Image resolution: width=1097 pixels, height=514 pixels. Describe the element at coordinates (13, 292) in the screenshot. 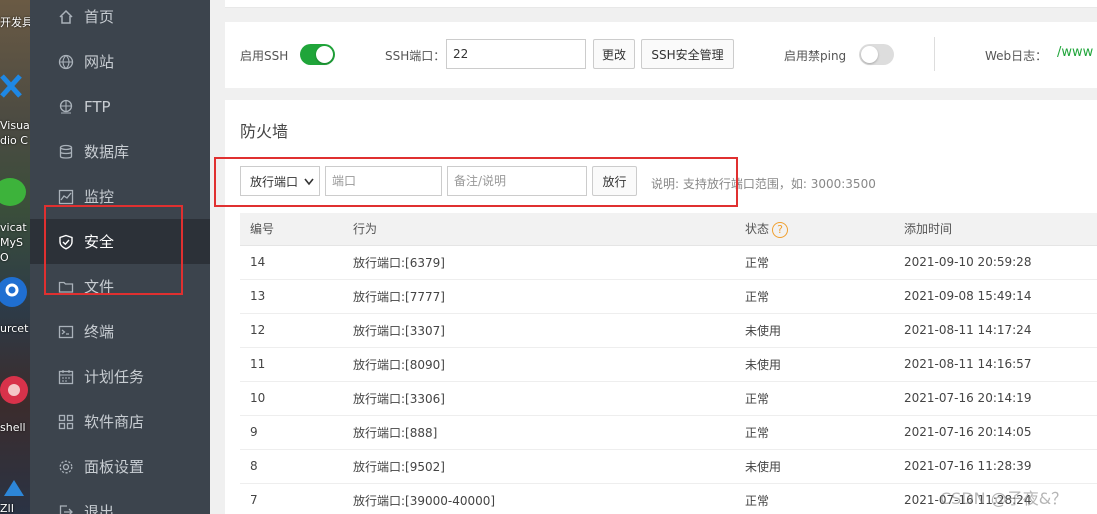

I see `sourcetree-icon` at that location.